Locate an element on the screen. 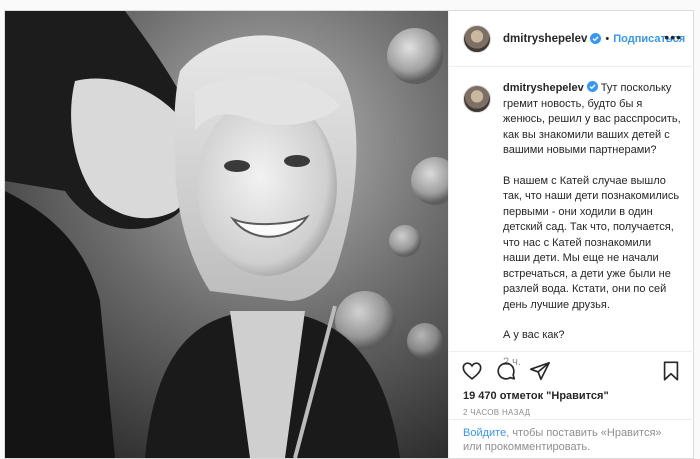 The image size is (700, 459). post-header: dmitryshepelev • Подписаться ••• is located at coordinates (571, 39).